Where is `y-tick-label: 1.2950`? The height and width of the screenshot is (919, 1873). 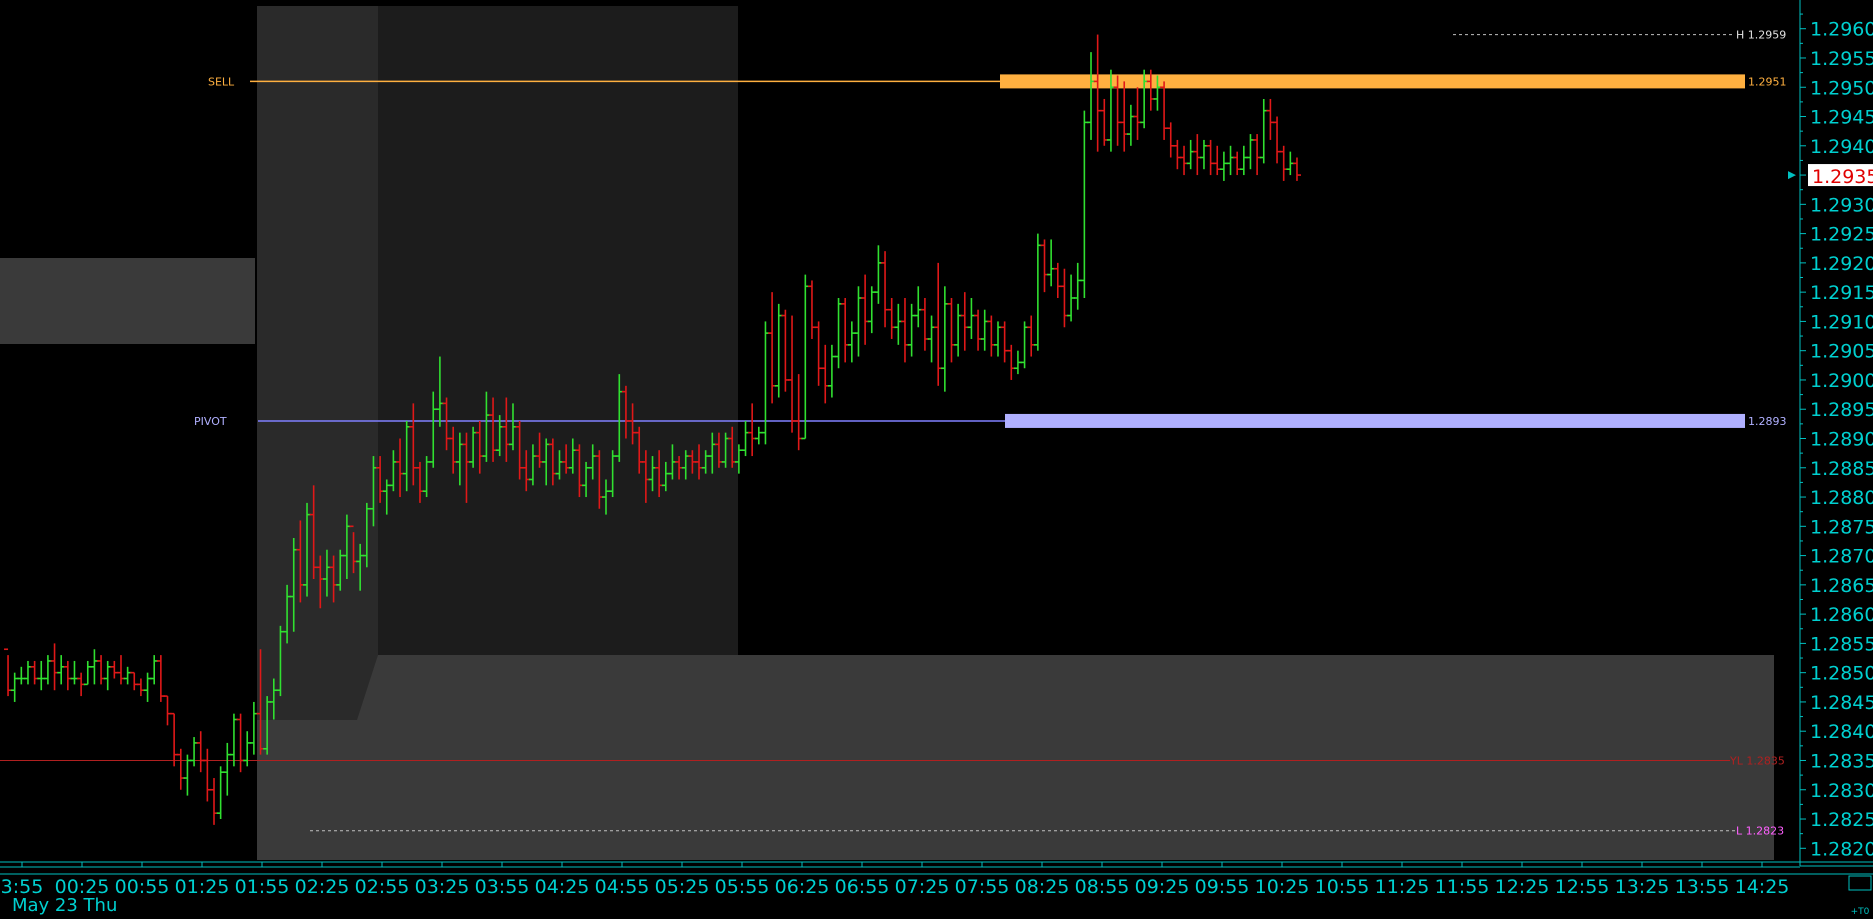
y-tick-label: 1.2950 is located at coordinates (1841, 88).